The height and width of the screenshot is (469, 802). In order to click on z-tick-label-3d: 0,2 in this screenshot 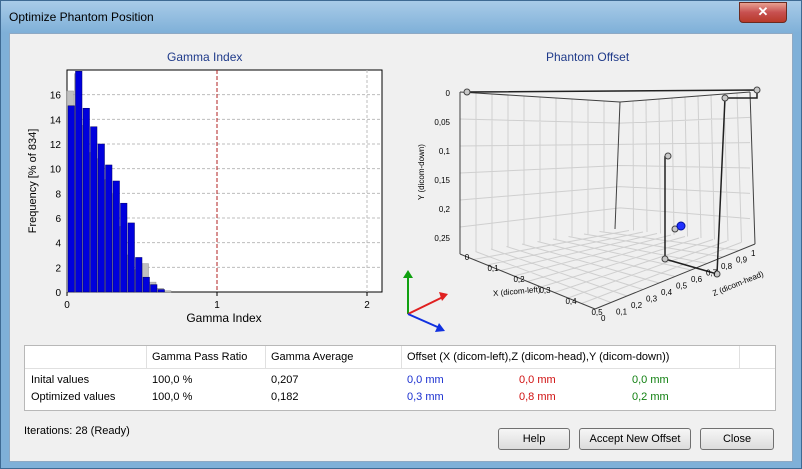, I will do `click(637, 305)`.